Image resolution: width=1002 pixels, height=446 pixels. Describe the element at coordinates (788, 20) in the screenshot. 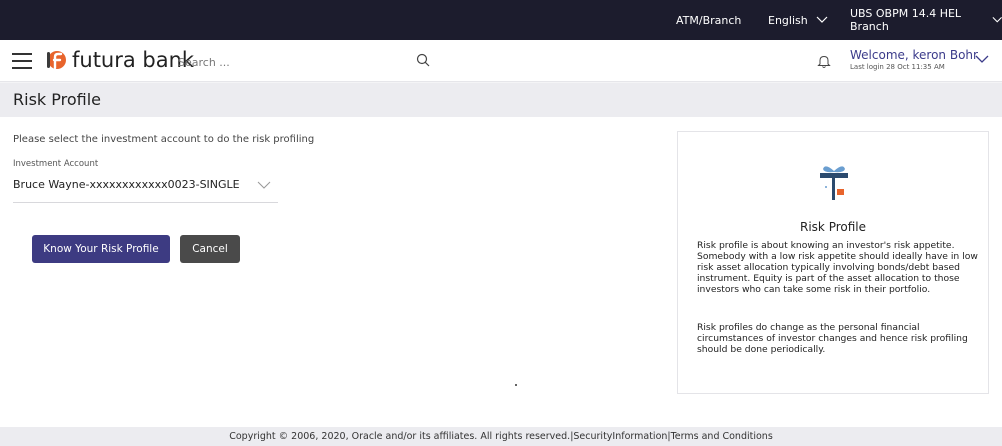

I see `language-label: English` at that location.